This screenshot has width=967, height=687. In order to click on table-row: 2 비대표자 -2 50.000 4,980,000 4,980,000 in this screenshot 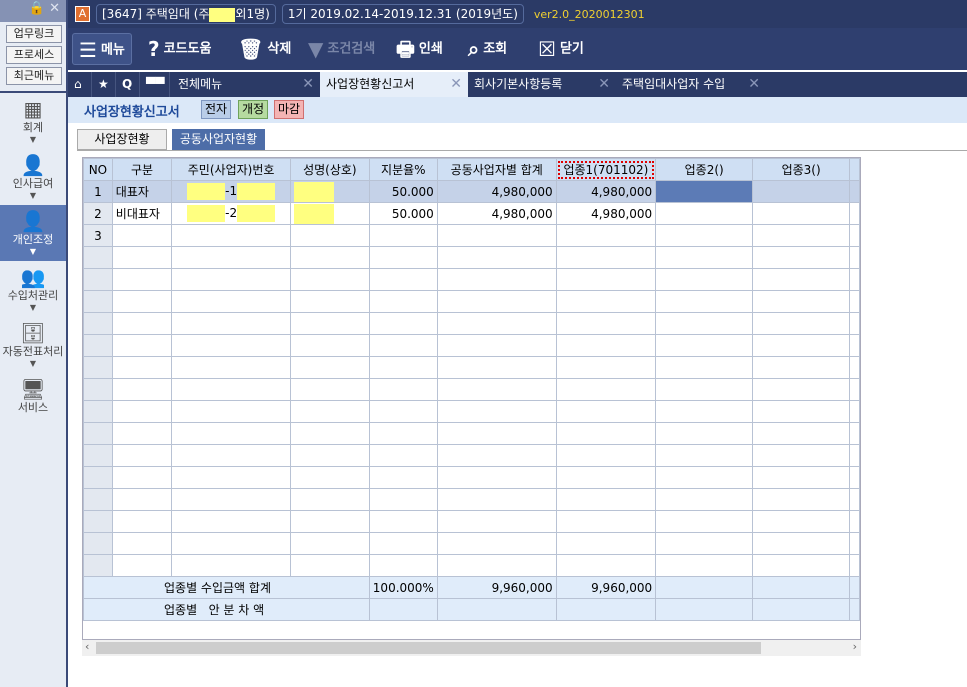, I will do `click(471, 213)`.